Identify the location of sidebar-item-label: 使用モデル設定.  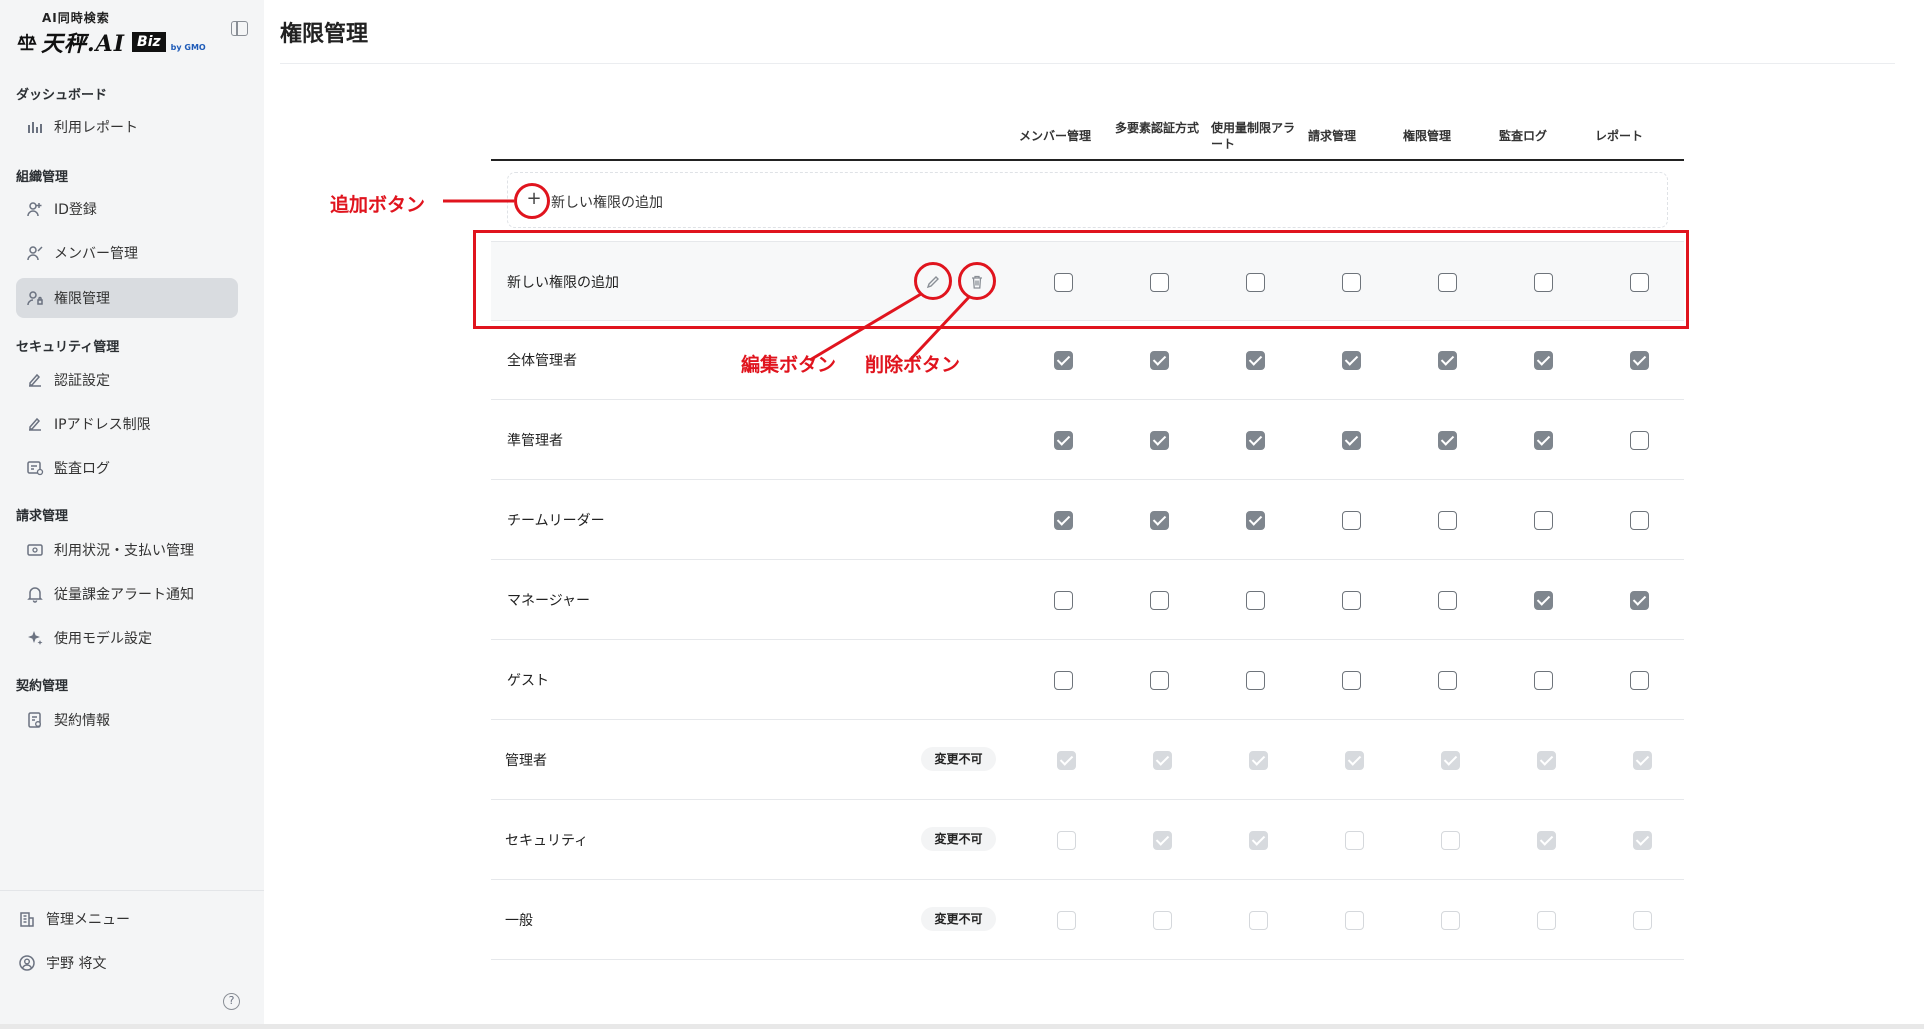
(103, 639).